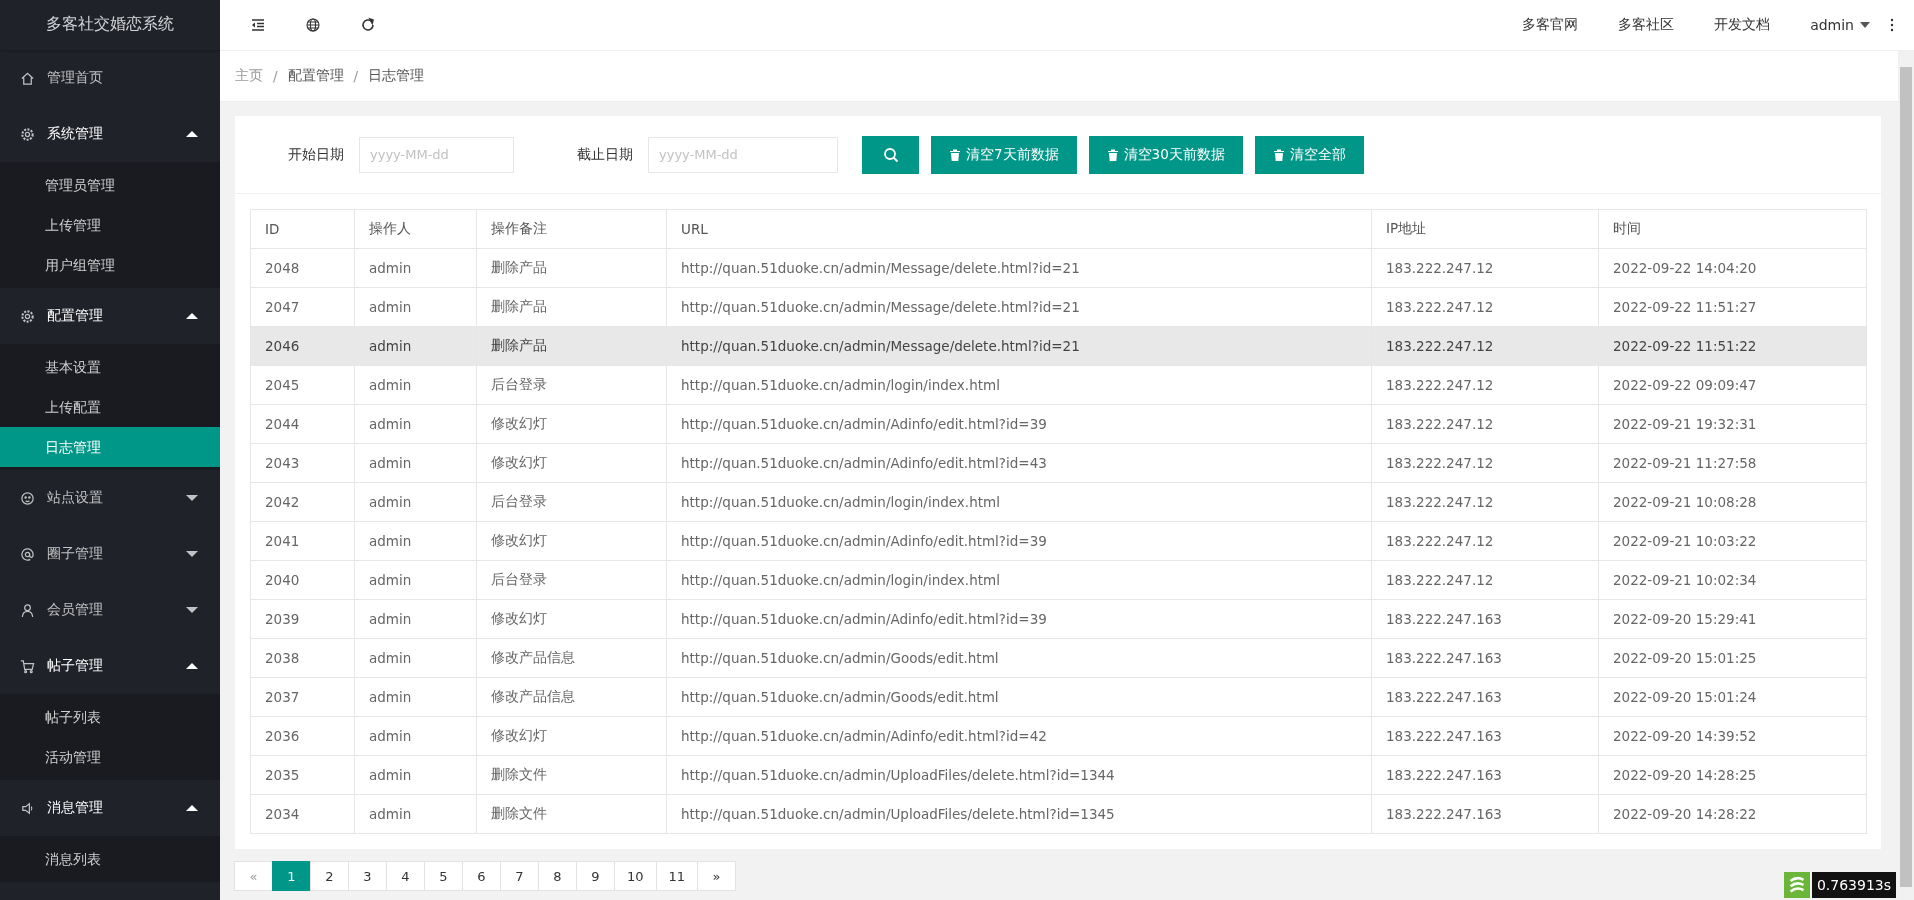 The height and width of the screenshot is (900, 1914). Describe the element at coordinates (443, 876) in the screenshot. I see `page-button: 5` at that location.